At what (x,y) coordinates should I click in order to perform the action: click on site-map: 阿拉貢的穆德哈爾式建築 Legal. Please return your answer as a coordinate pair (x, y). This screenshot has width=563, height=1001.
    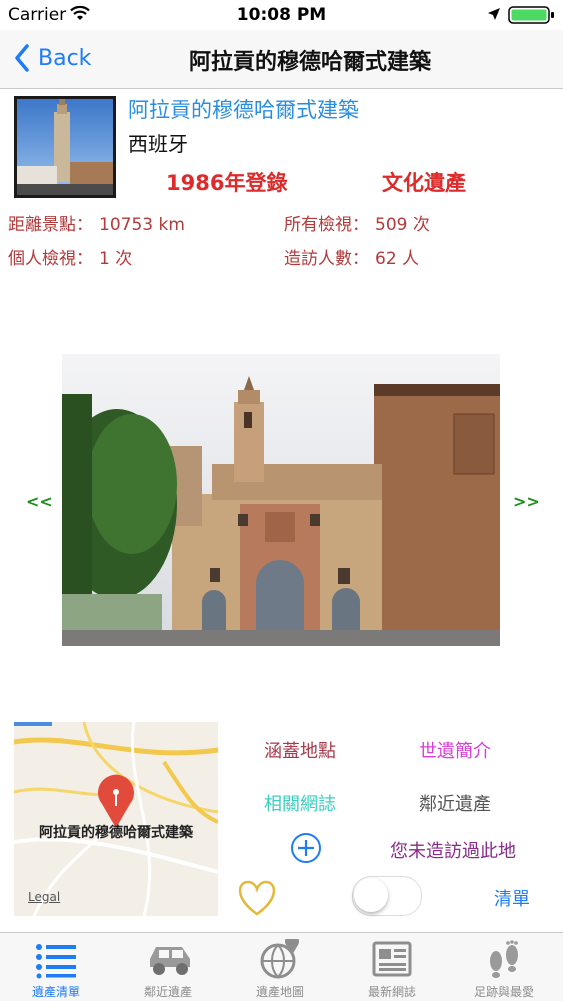
    Looking at the image, I should click on (116, 819).